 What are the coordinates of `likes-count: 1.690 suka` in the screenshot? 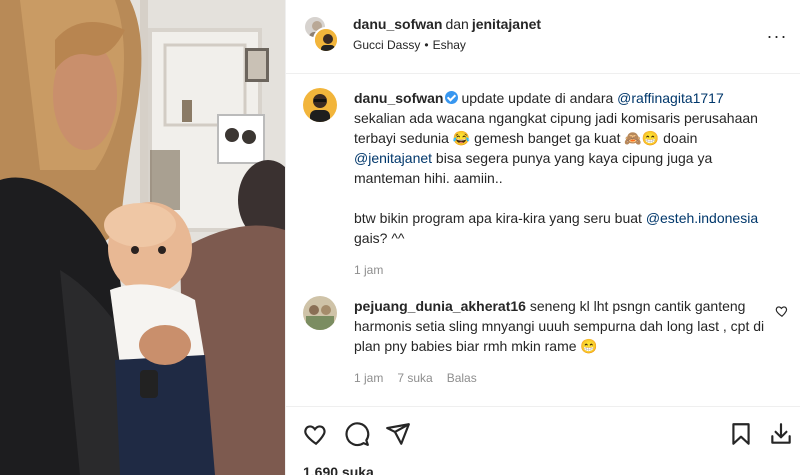 It's located at (338, 469).